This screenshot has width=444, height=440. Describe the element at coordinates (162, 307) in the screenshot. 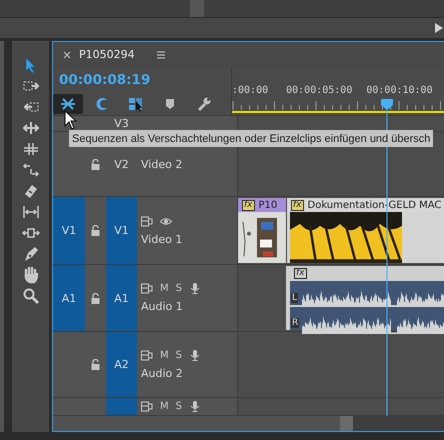

I see `track-name: Audio 1` at that location.